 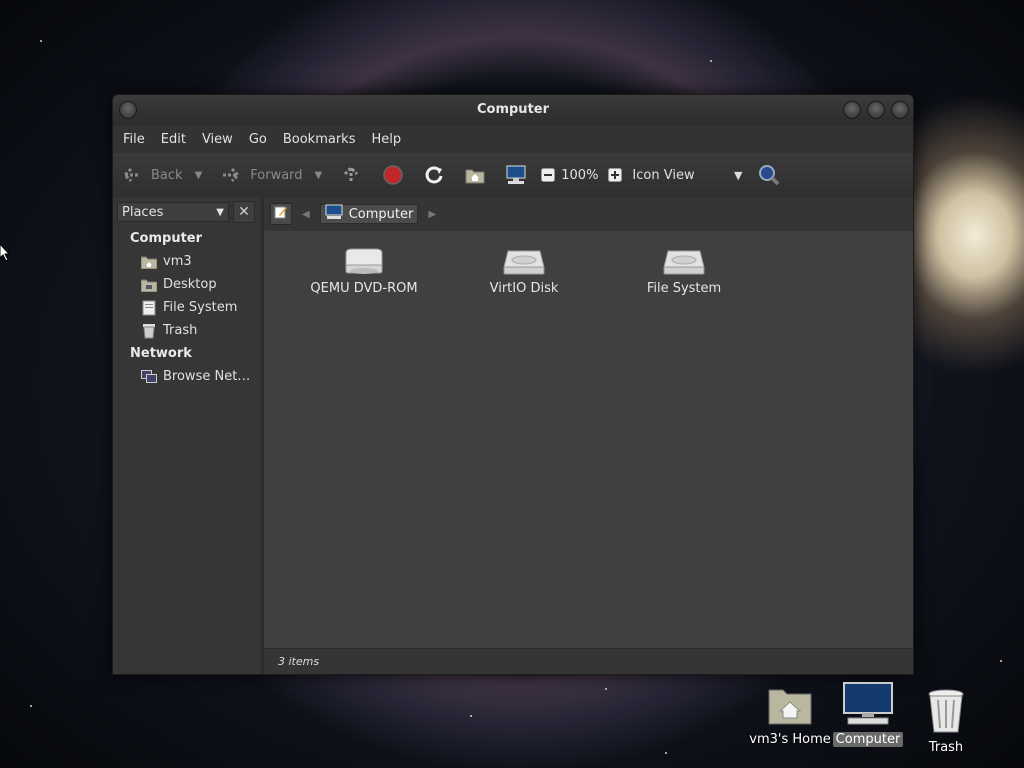 I want to click on forward-label: Forward, so click(x=276, y=175).